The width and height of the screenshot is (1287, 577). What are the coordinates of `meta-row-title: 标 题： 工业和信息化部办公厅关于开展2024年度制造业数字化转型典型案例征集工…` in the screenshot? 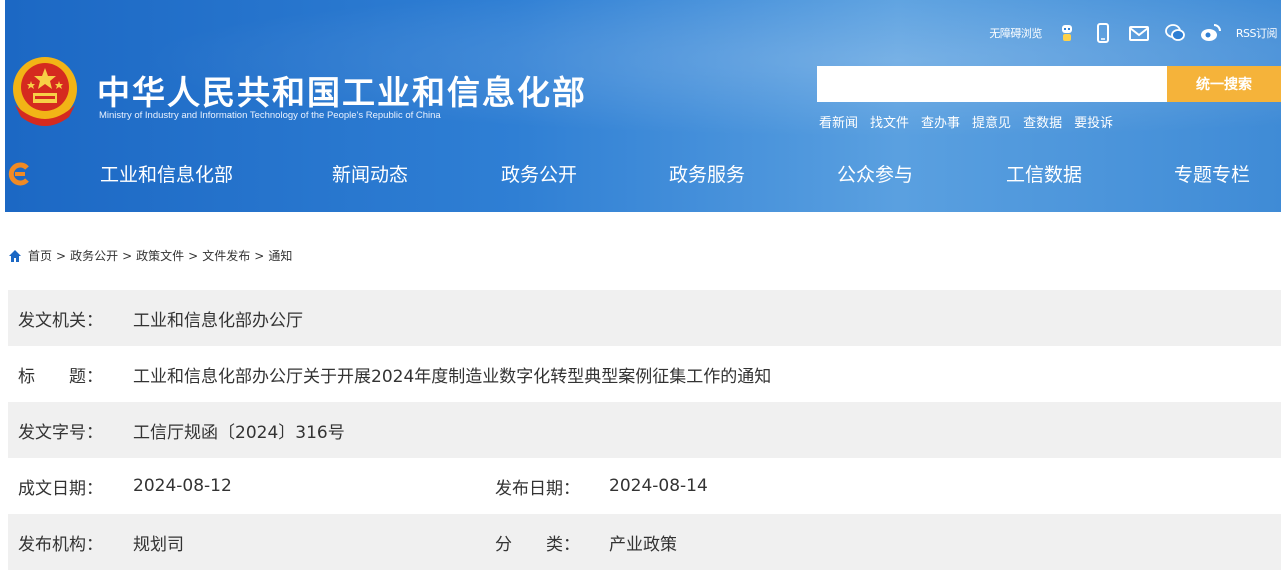 It's located at (644, 374).